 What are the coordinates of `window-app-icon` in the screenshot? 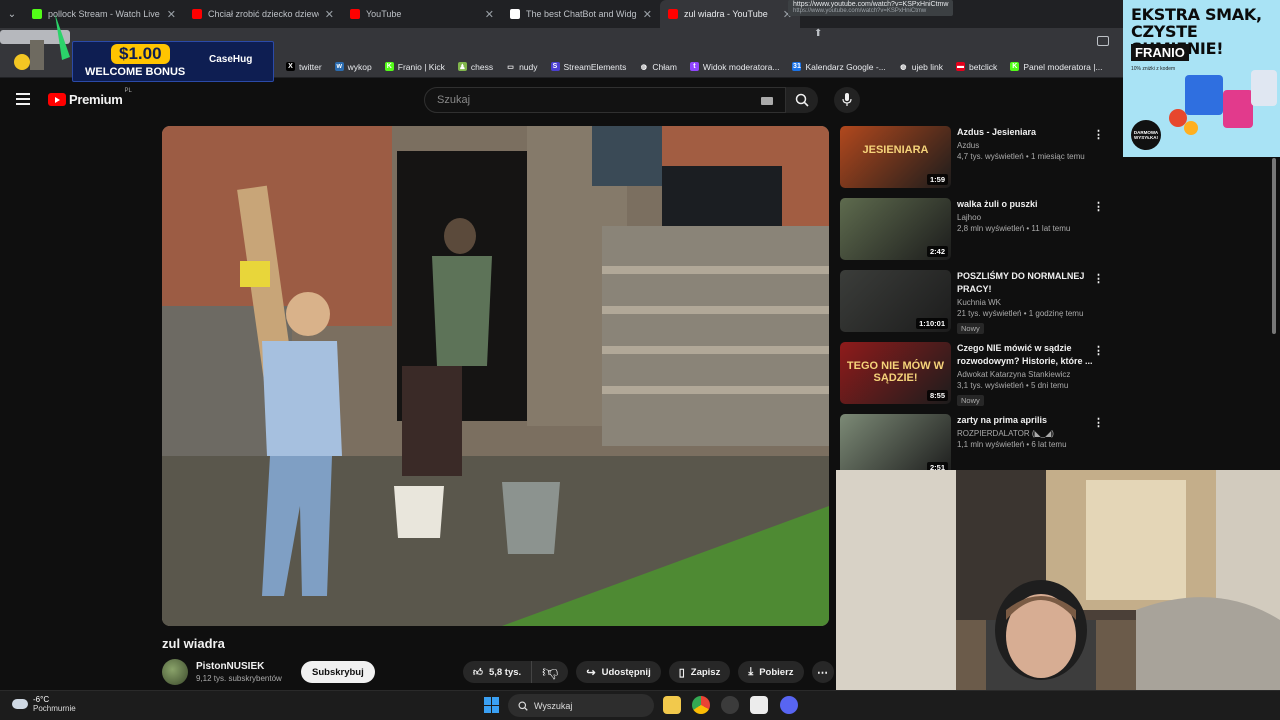 It's located at (759, 705).